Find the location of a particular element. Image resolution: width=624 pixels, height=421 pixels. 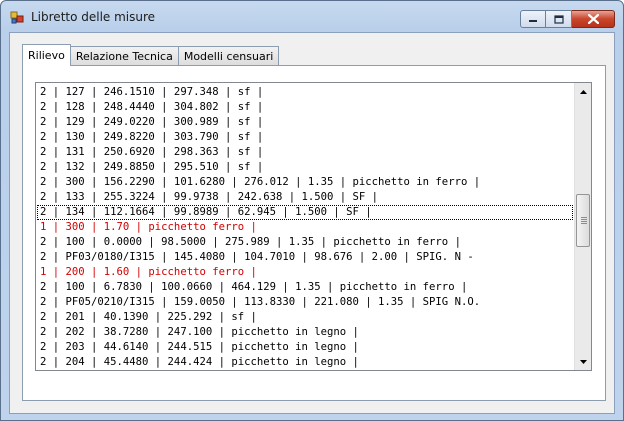

vertical-scrollbar is located at coordinates (582, 226).